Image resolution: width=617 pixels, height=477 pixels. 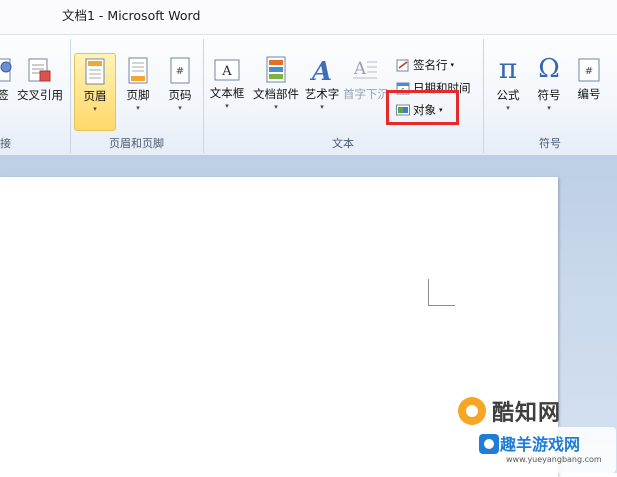 I want to click on text-box-label: 文本框, so click(x=227, y=93).